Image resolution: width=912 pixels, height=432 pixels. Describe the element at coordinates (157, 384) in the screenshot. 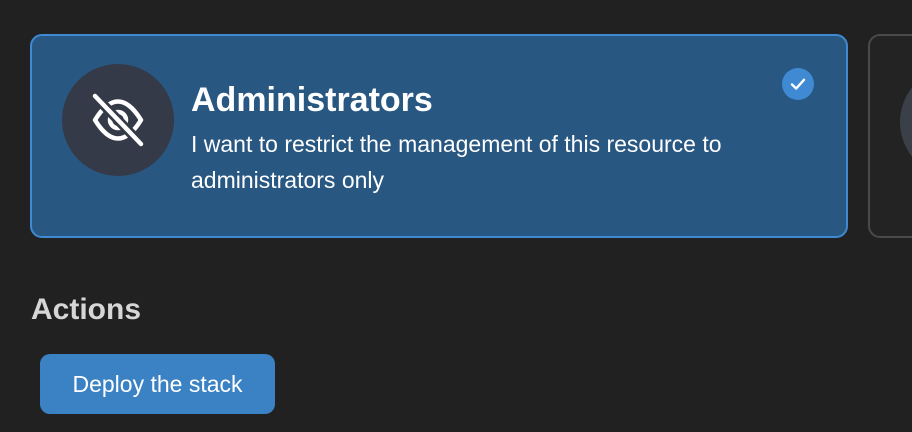

I see `deploy-stack-button: Deploy the stack` at that location.